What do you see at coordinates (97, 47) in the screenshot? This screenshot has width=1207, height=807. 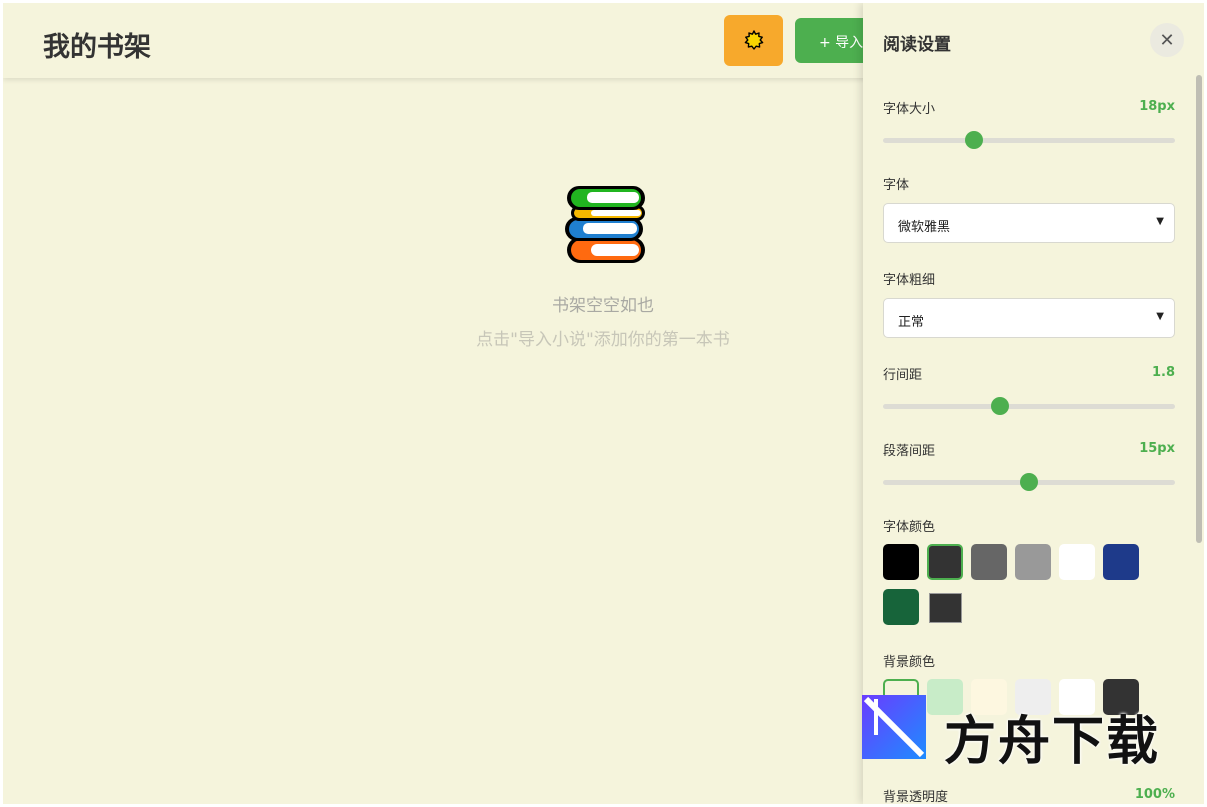 I see `page-title: 我的书架` at bounding box center [97, 47].